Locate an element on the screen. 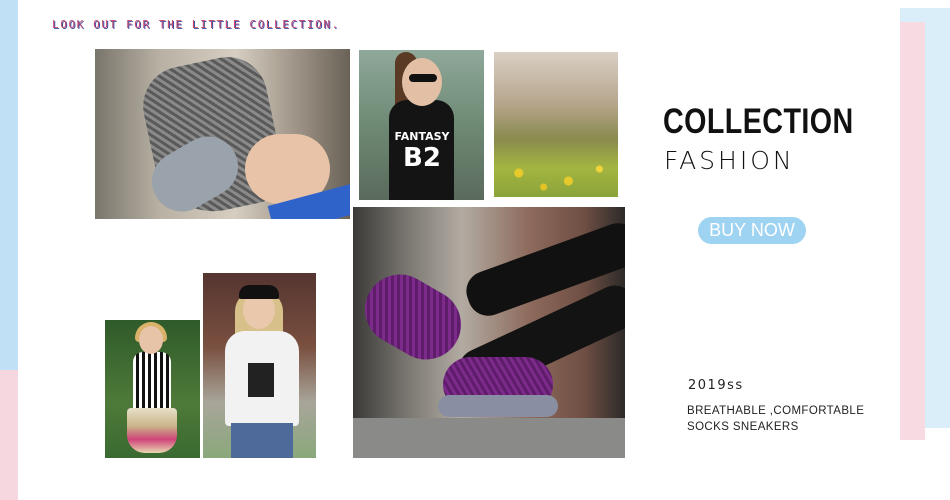  shirt-print-text: FANTASY is located at coordinates (422, 136).